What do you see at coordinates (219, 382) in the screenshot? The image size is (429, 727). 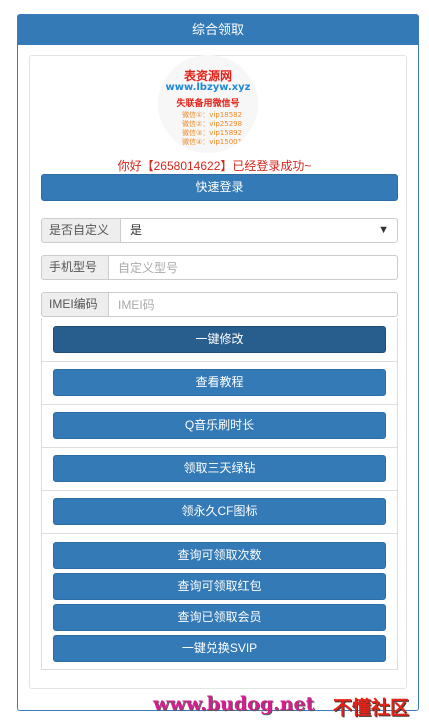 I see `view-tutorial-button: 查看教程` at bounding box center [219, 382].